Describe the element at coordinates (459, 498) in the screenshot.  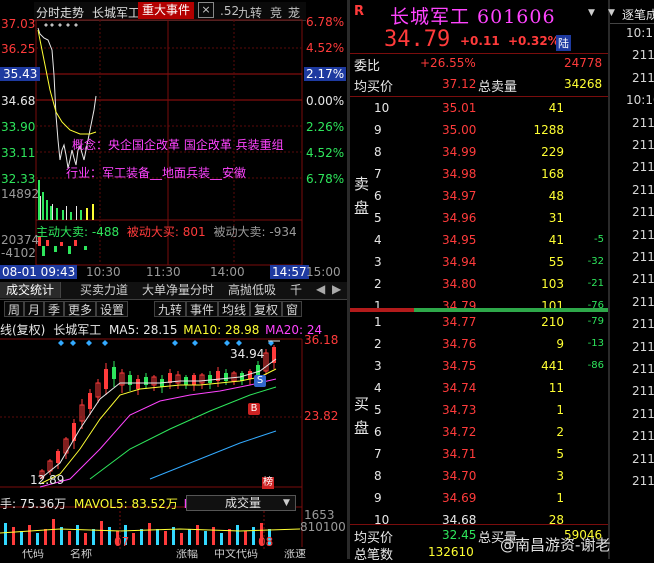
I see `bid-price: 34.69` at that location.